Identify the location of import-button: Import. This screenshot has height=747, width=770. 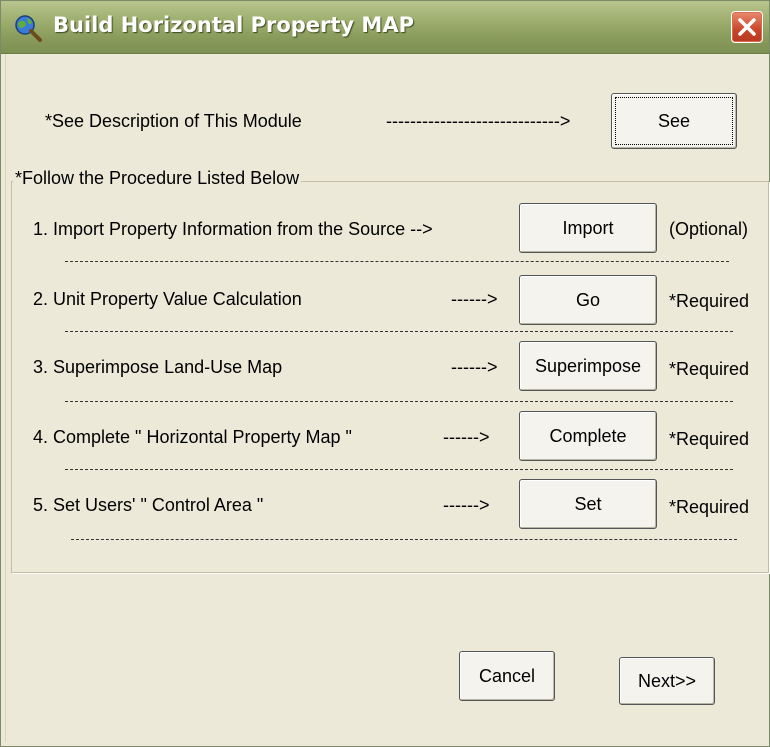
(588, 228).